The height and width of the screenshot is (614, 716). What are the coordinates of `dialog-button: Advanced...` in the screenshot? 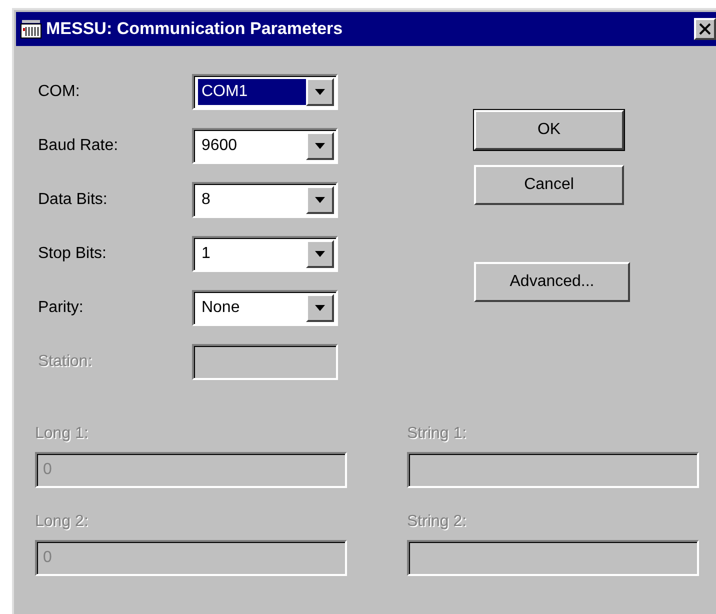 It's located at (552, 282).